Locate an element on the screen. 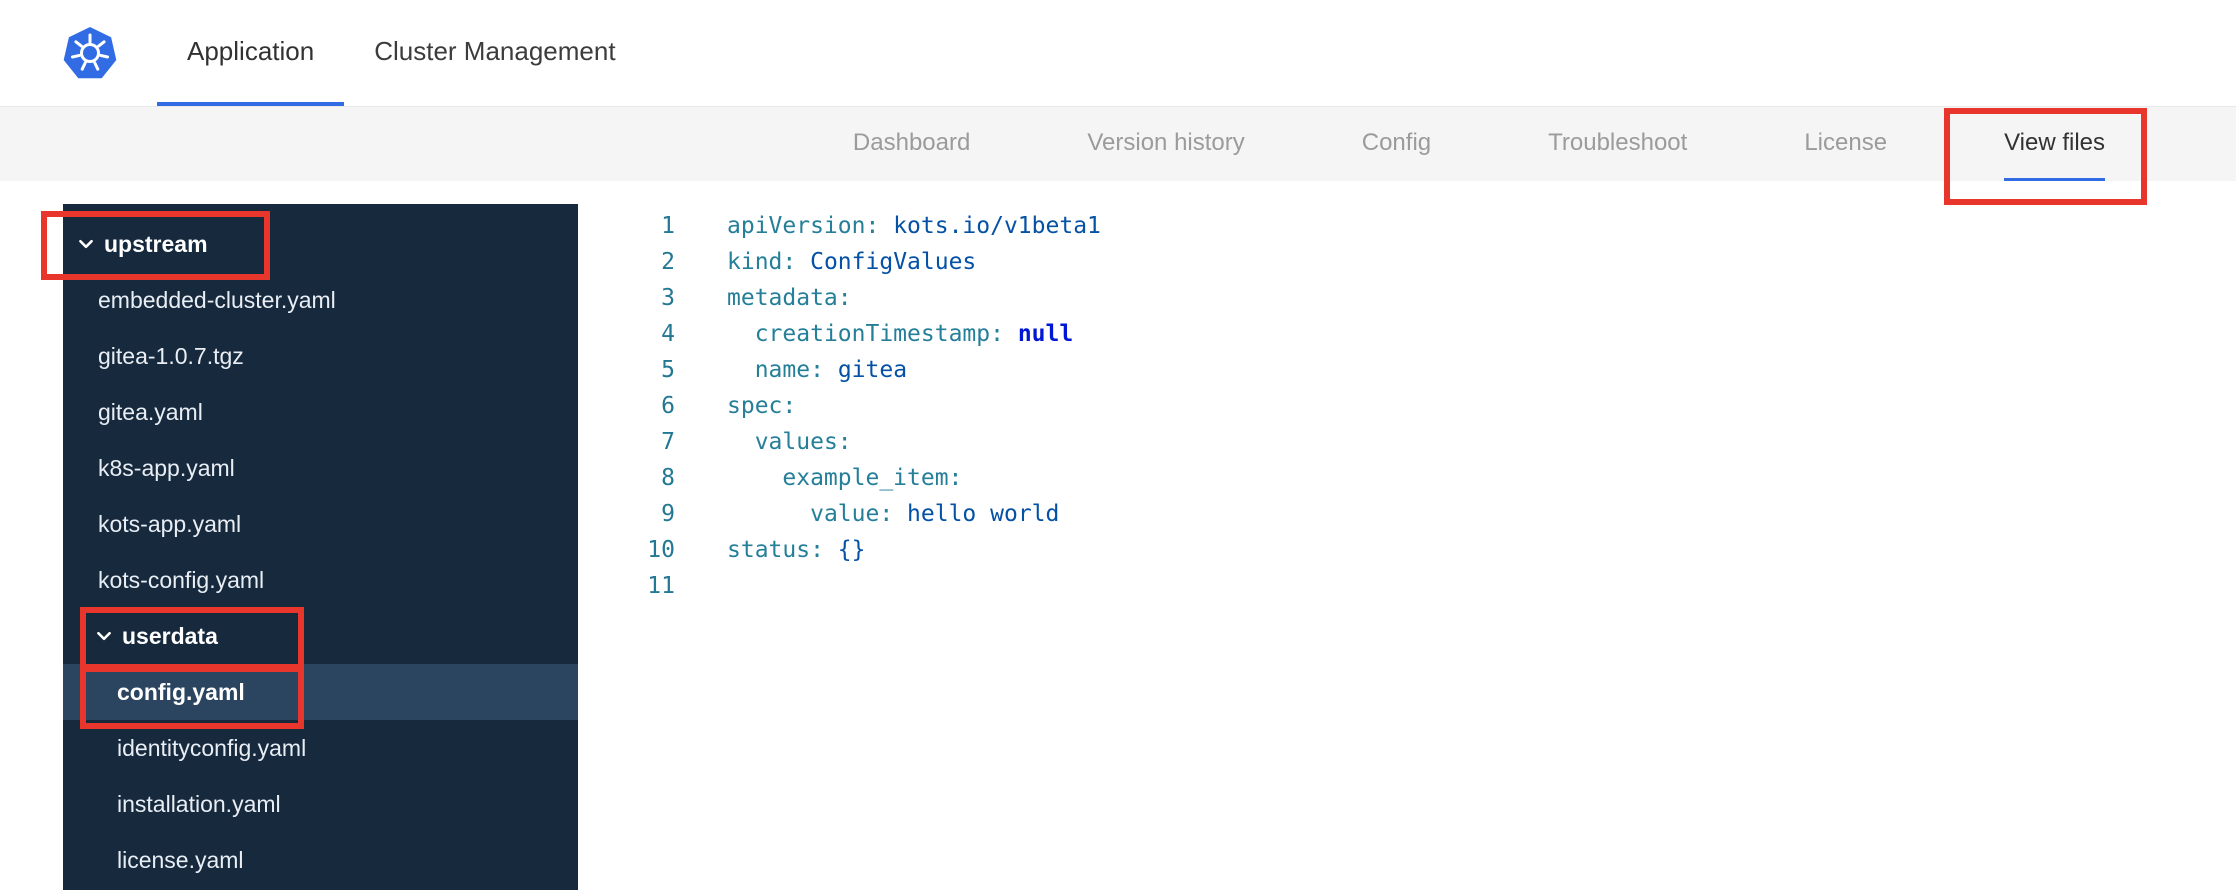 This screenshot has width=2236, height=890. line-number: 5 is located at coordinates (668, 370).